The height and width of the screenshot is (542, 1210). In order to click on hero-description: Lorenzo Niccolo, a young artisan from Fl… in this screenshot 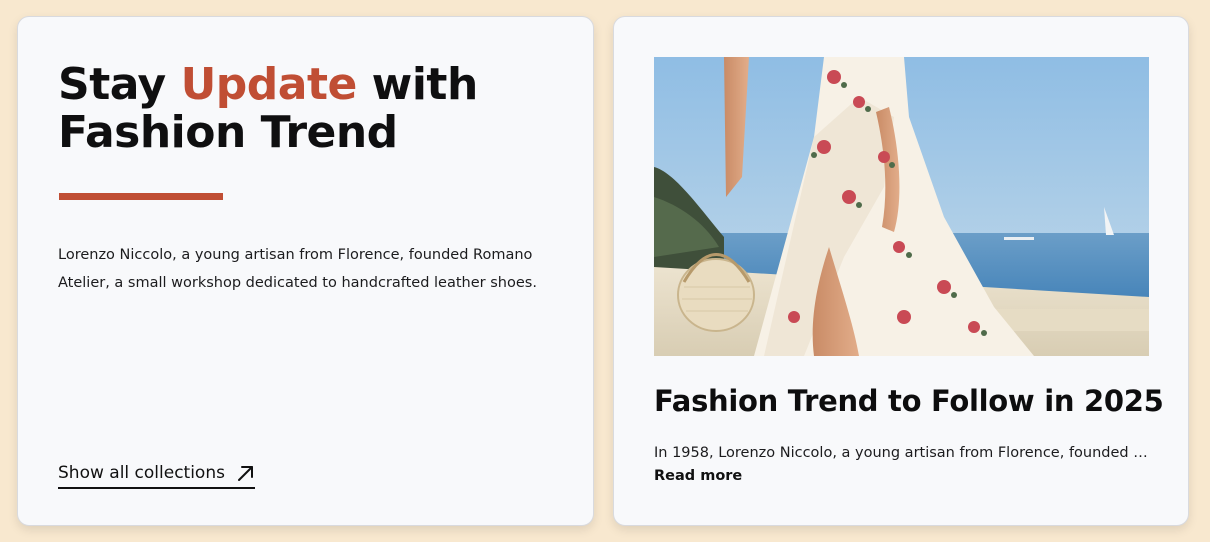, I will do `click(297, 269)`.